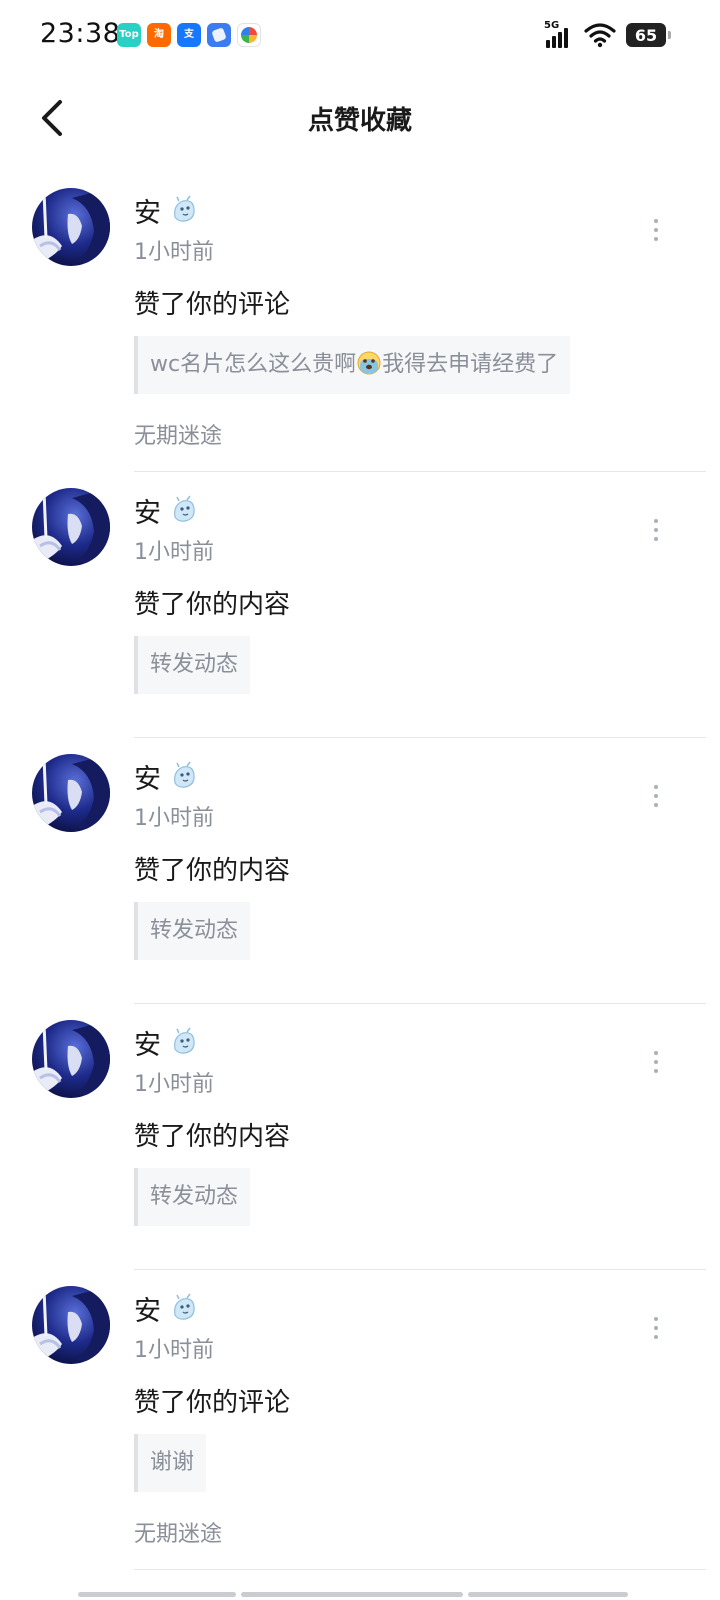 This screenshot has height=1600, width=720. What do you see at coordinates (353, 1594) in the screenshot?
I see `bottom-scroll-indicator` at bounding box center [353, 1594].